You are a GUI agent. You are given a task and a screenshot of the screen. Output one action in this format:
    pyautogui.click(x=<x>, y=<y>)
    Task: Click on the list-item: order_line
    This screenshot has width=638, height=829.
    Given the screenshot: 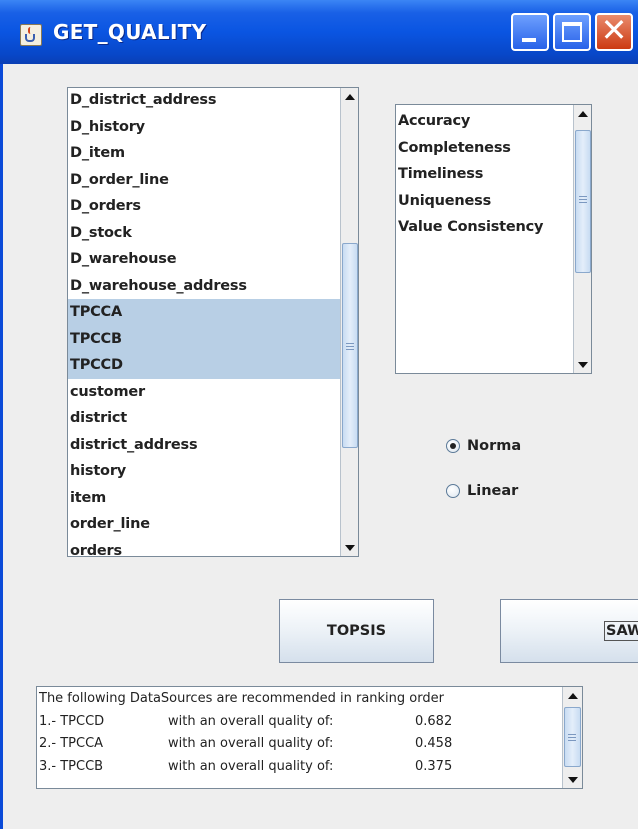 What is the action you would take?
    pyautogui.click(x=204, y=524)
    